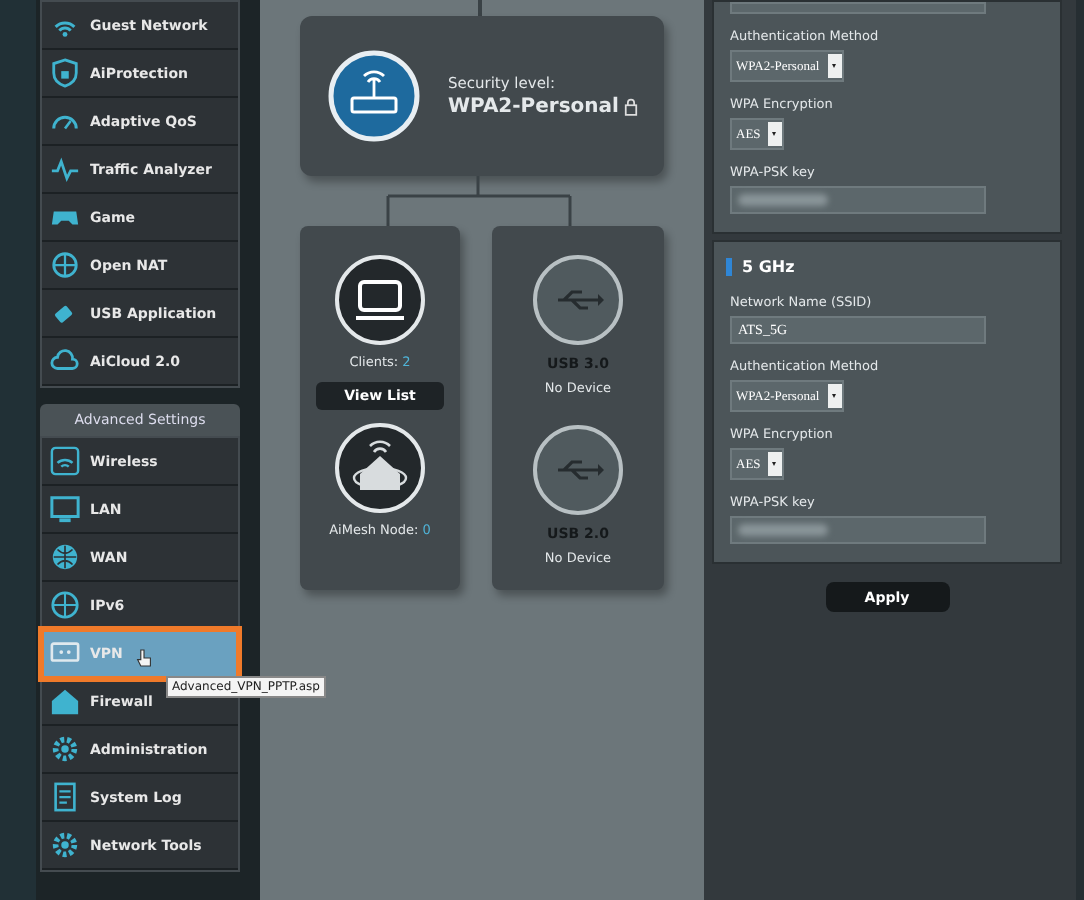 The image size is (1084, 900). I want to click on router-icon, so click(374, 96).